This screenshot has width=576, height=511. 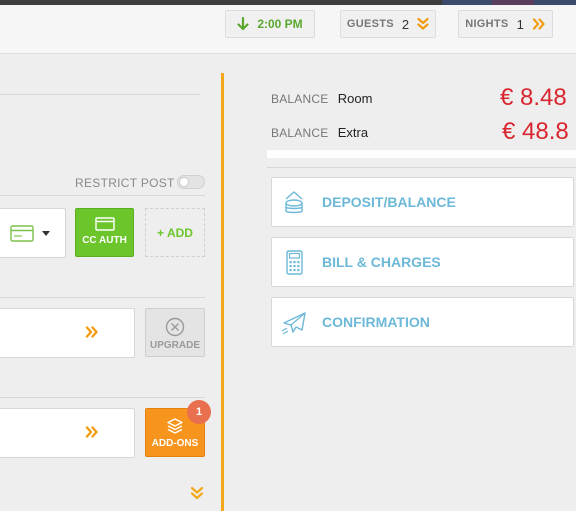 I want to click on bill-charges-button: BILL & CHARGES, so click(x=422, y=262).